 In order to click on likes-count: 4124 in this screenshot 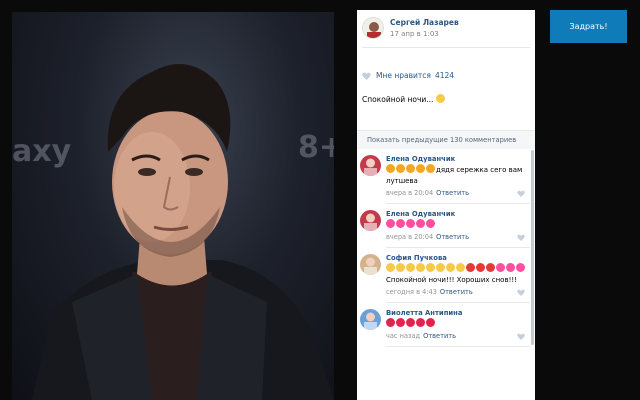, I will do `click(444, 75)`.